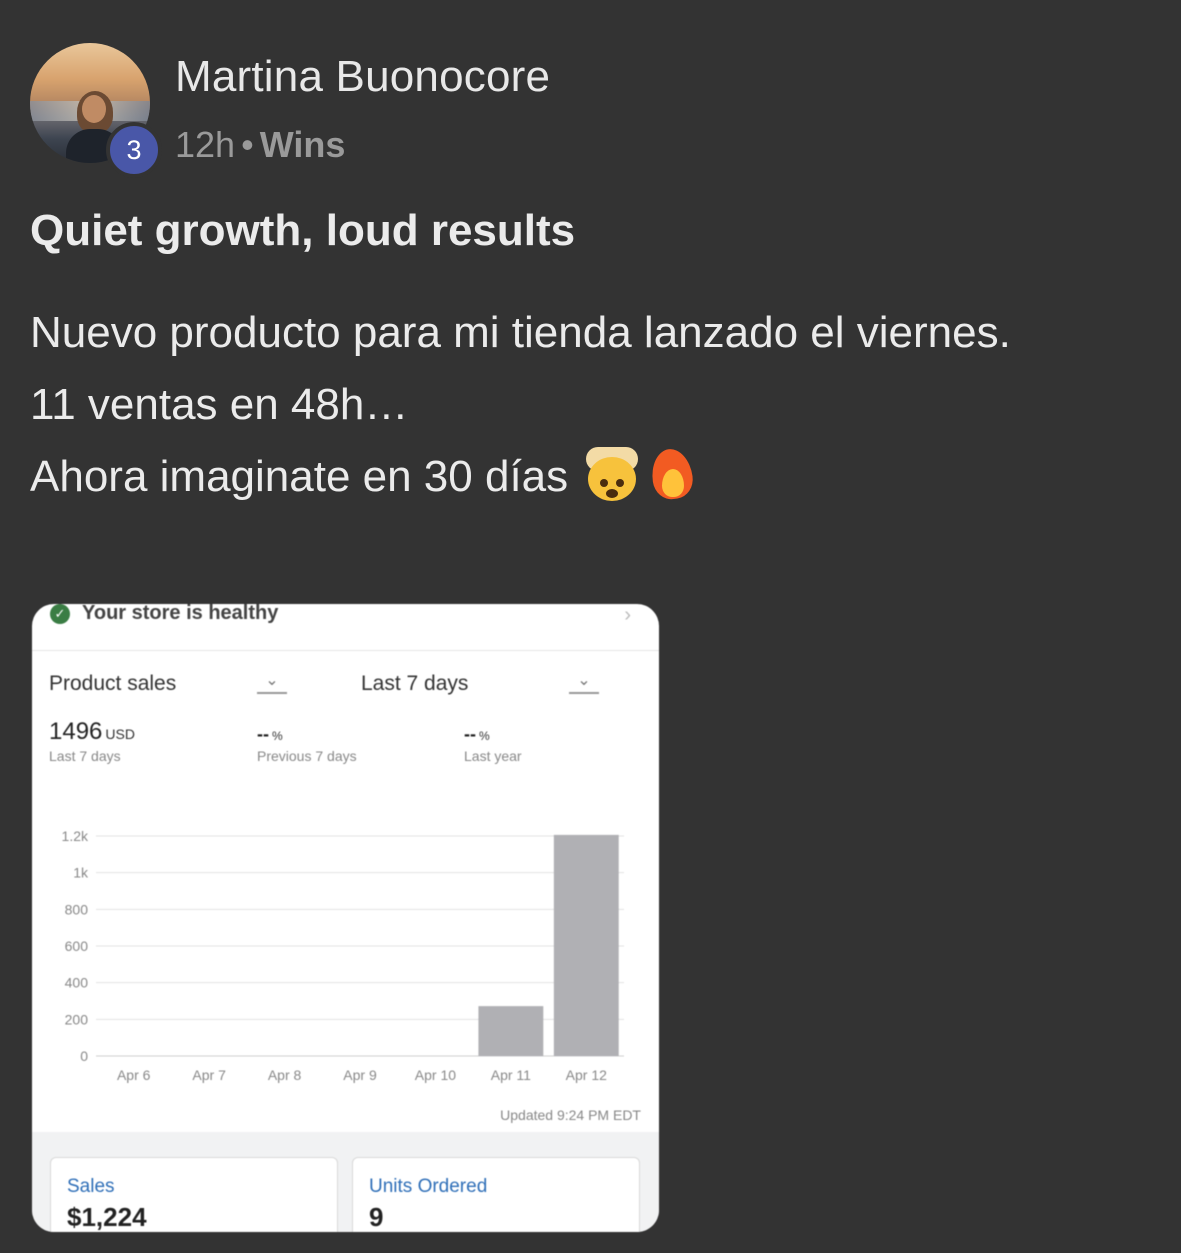 This screenshot has height=1253, width=1181. Describe the element at coordinates (415, 683) in the screenshot. I see `range-select-label: Last 7 days` at that location.